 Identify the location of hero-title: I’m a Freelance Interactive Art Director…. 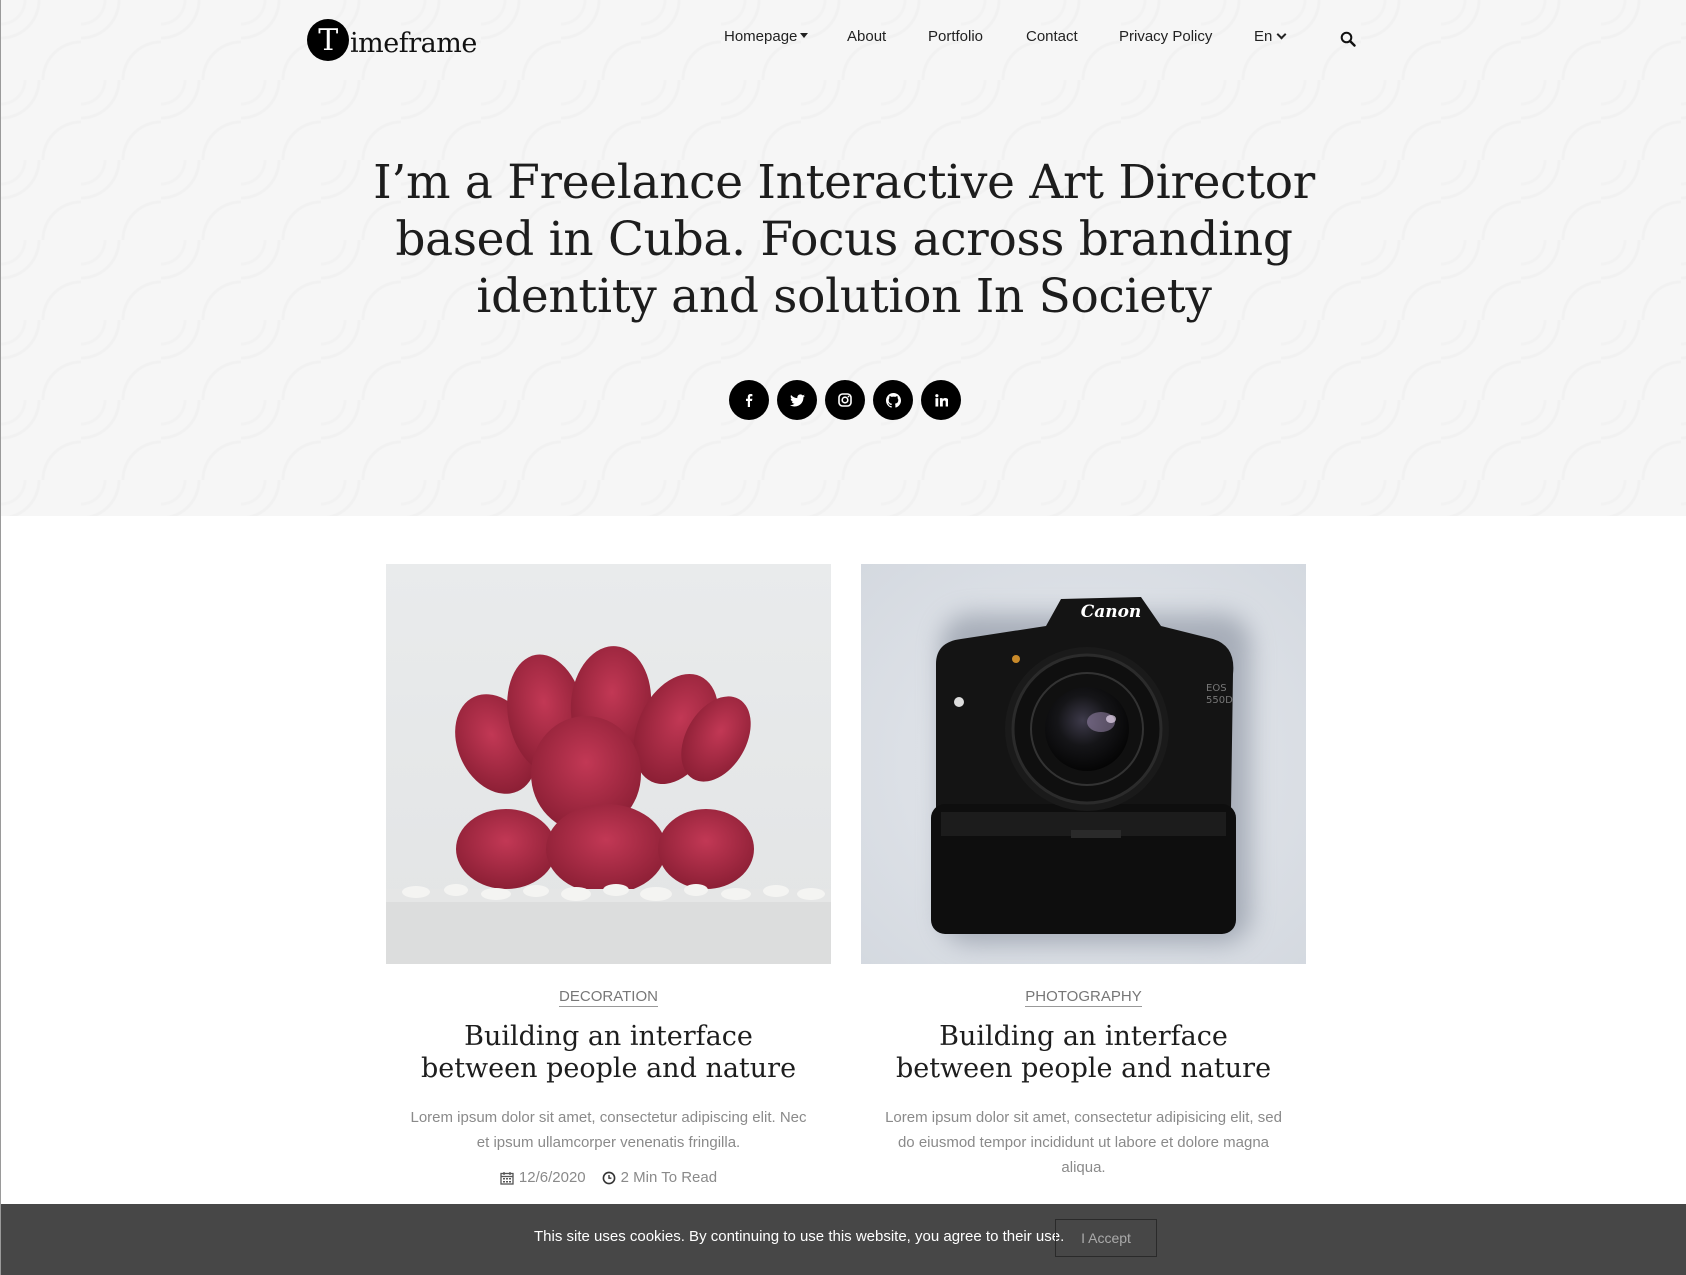
(844, 239).